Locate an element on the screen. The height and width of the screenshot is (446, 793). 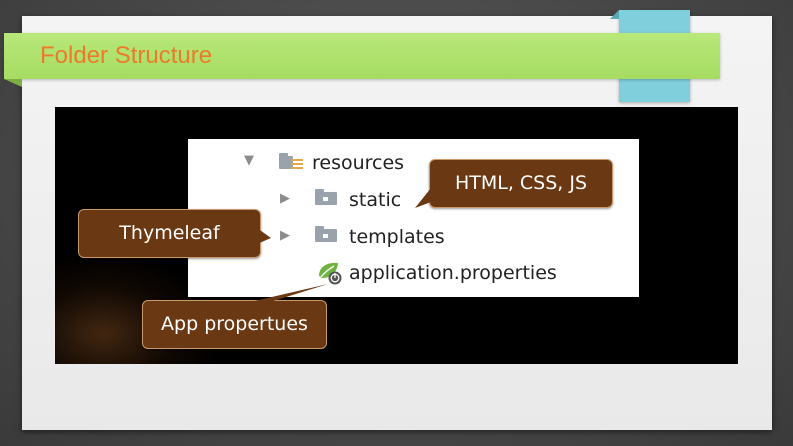
slide-title: Folder Structure is located at coordinates (126, 55).